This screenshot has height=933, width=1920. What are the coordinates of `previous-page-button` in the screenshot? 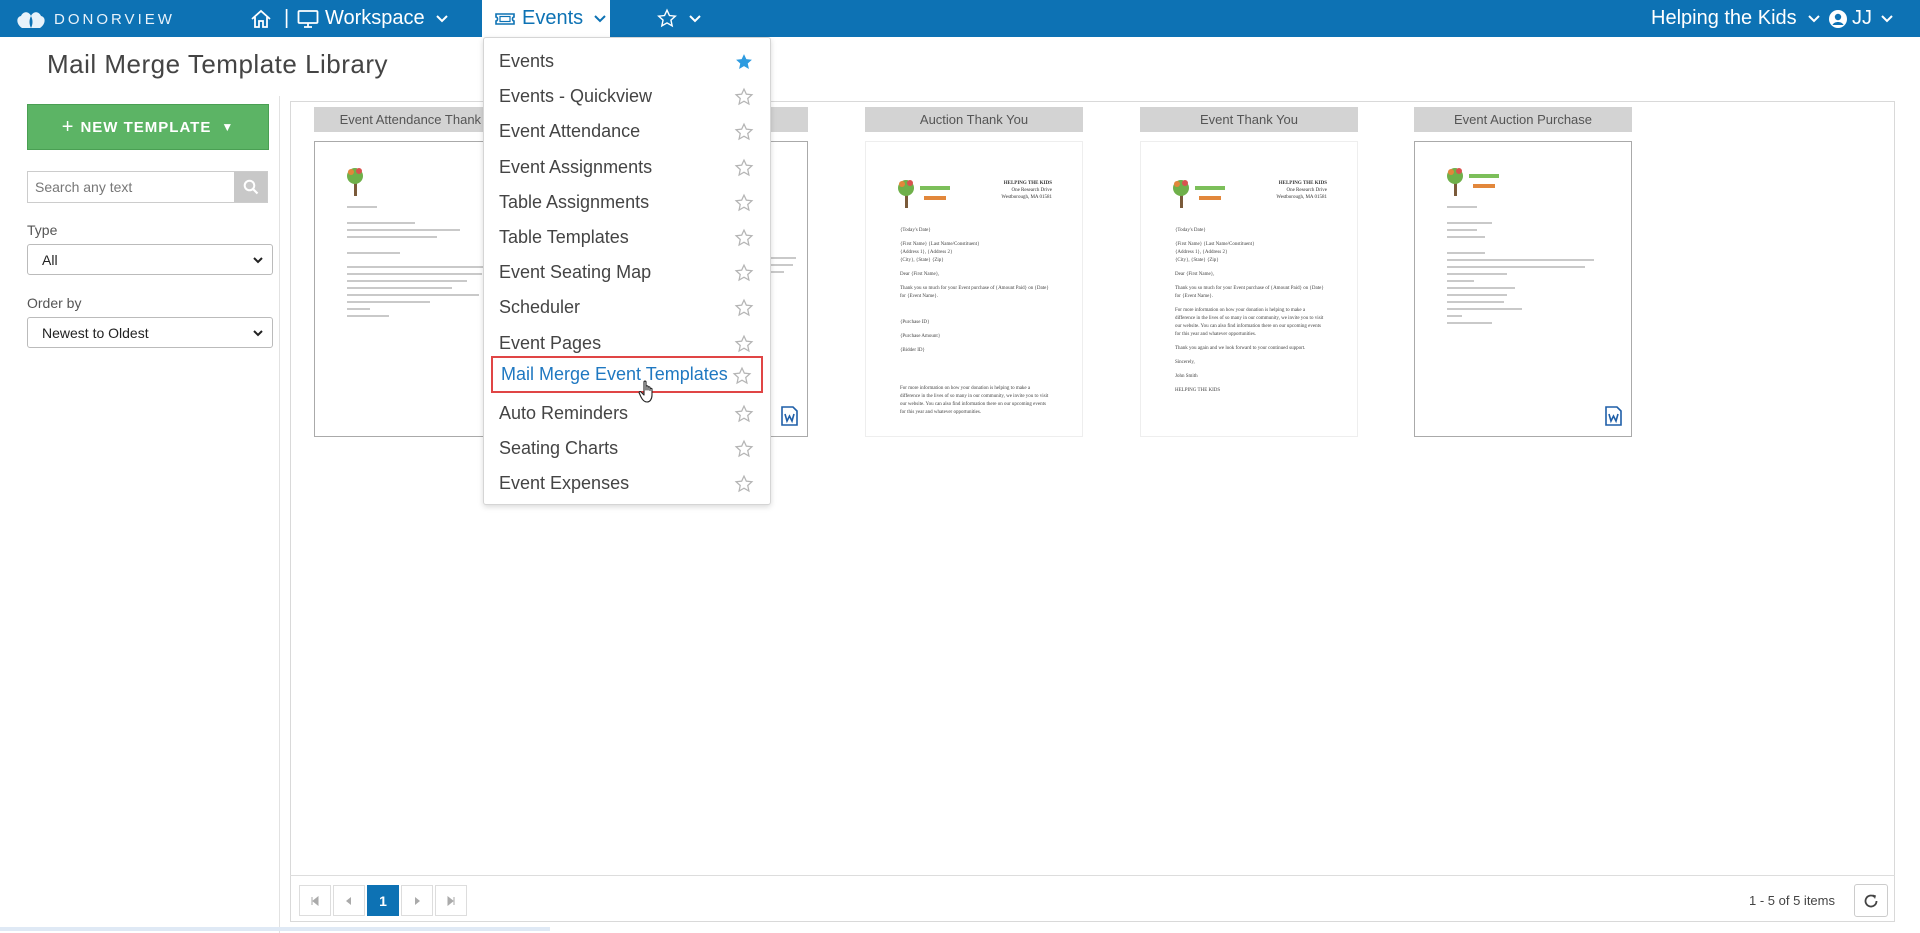 It's located at (349, 900).